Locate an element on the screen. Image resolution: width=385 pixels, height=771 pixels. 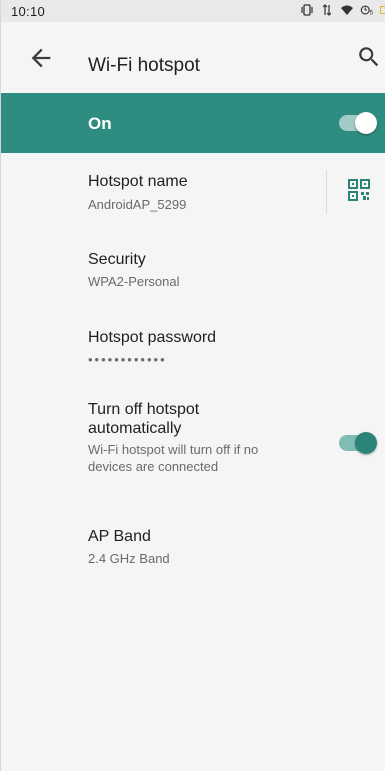
auto-off-title-line2: automatically is located at coordinates (135, 428).